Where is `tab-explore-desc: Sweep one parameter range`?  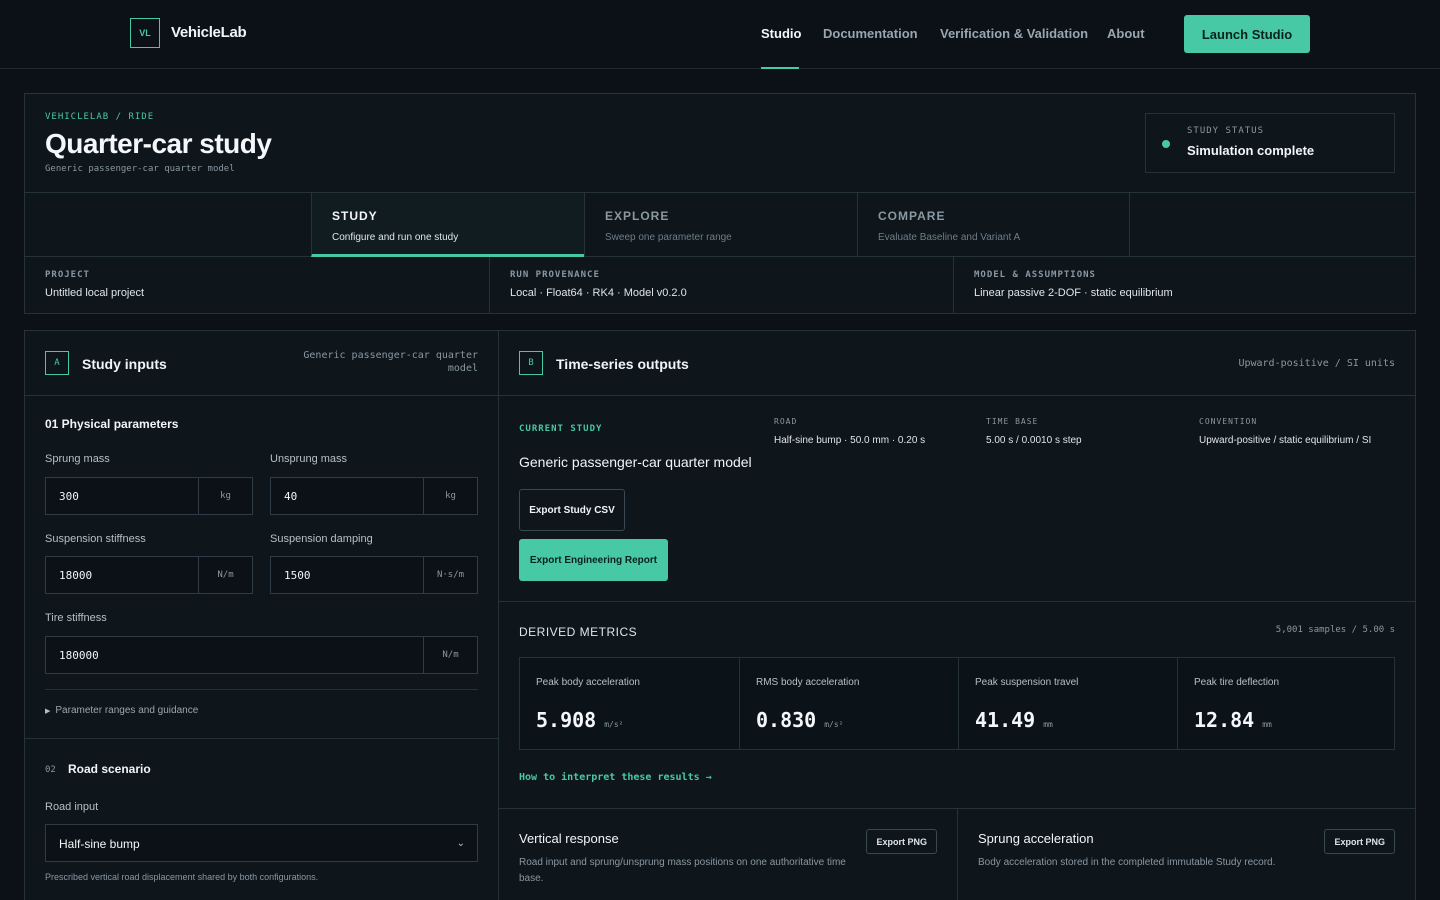
tab-explore-desc: Sweep one parameter range is located at coordinates (668, 237).